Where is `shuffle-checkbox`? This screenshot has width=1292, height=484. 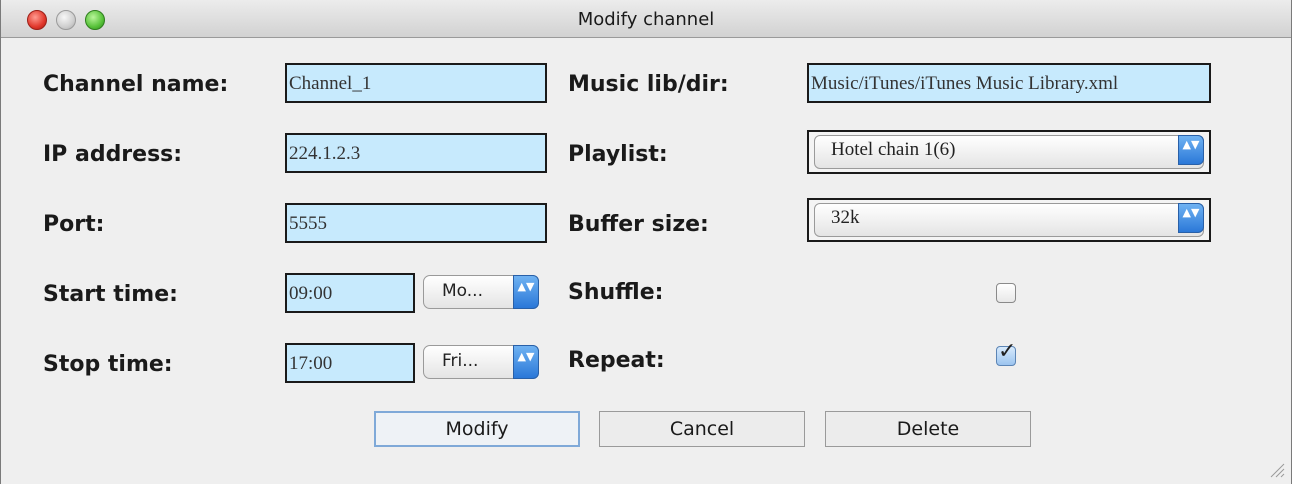
shuffle-checkbox is located at coordinates (1006, 293).